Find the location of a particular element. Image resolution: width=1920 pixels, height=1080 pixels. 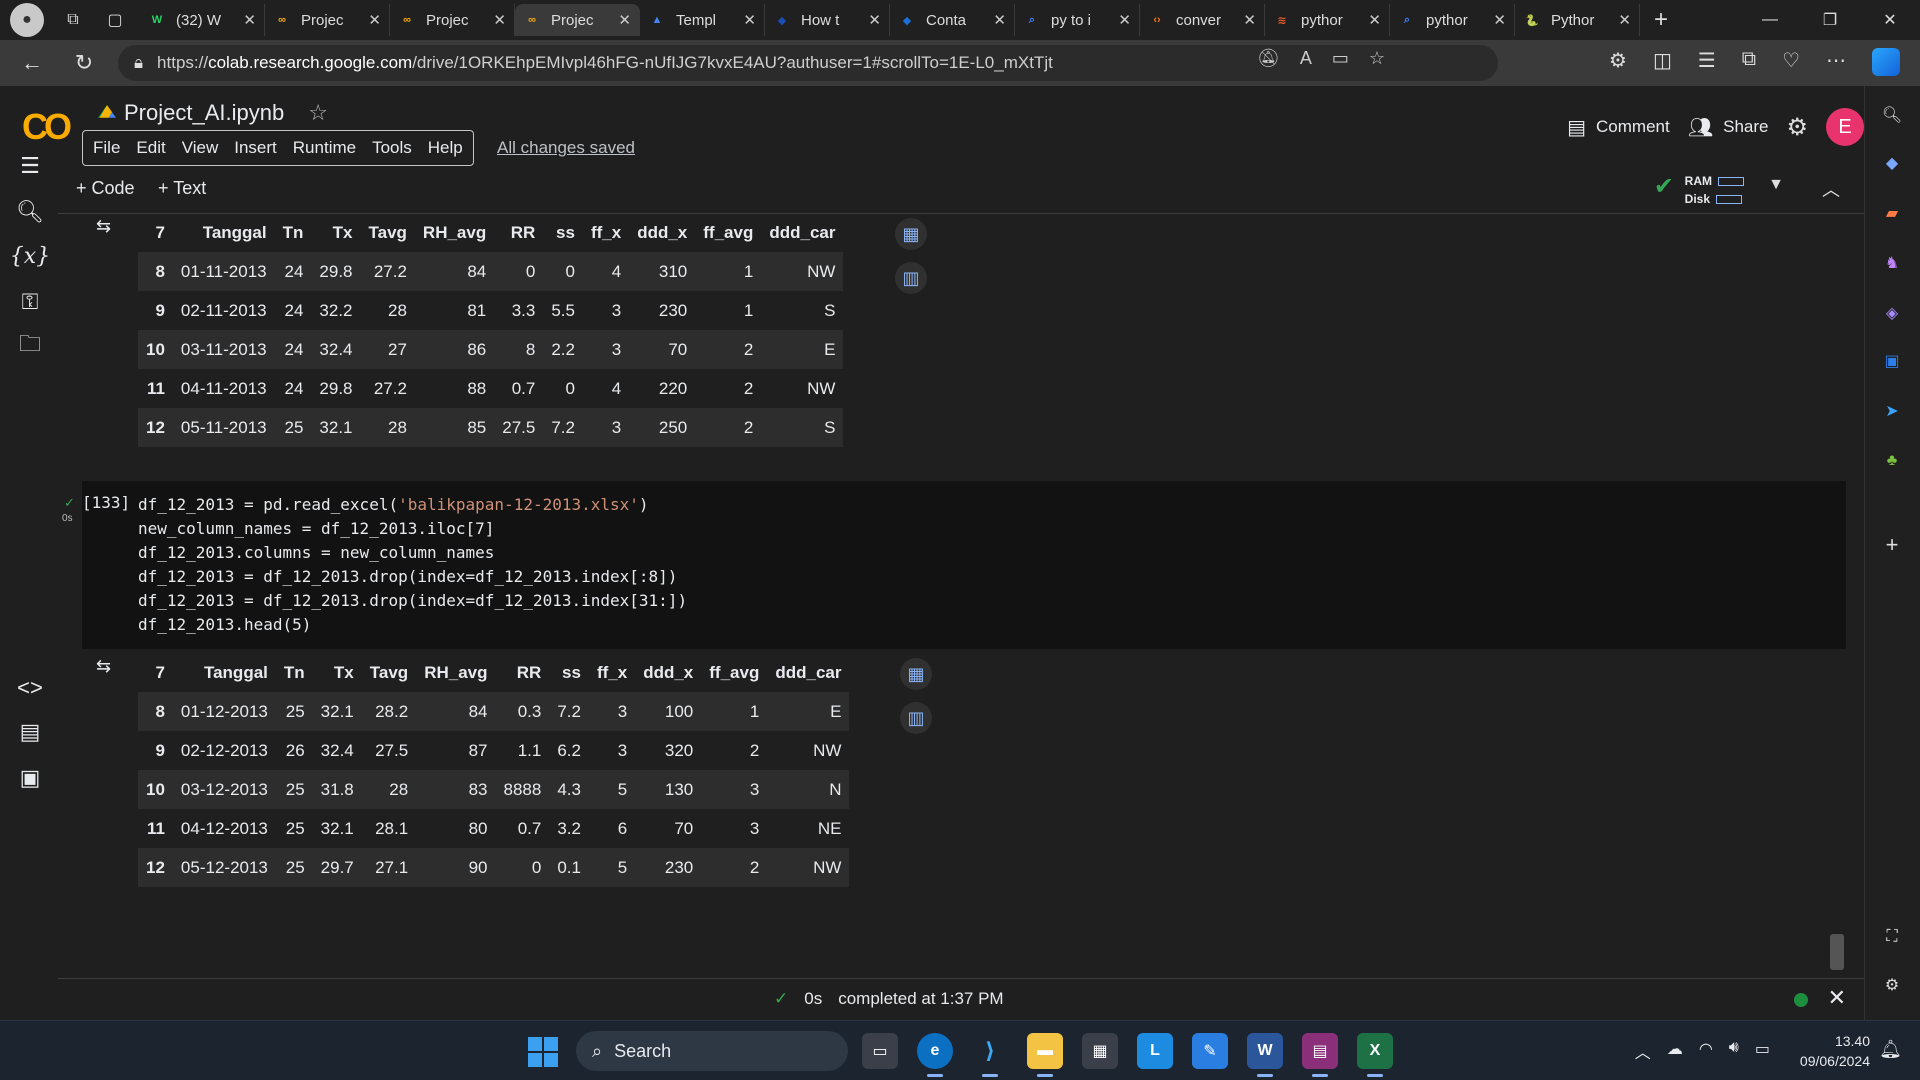

sidebar-settings-icon: ⚙ is located at coordinates (1892, 985).